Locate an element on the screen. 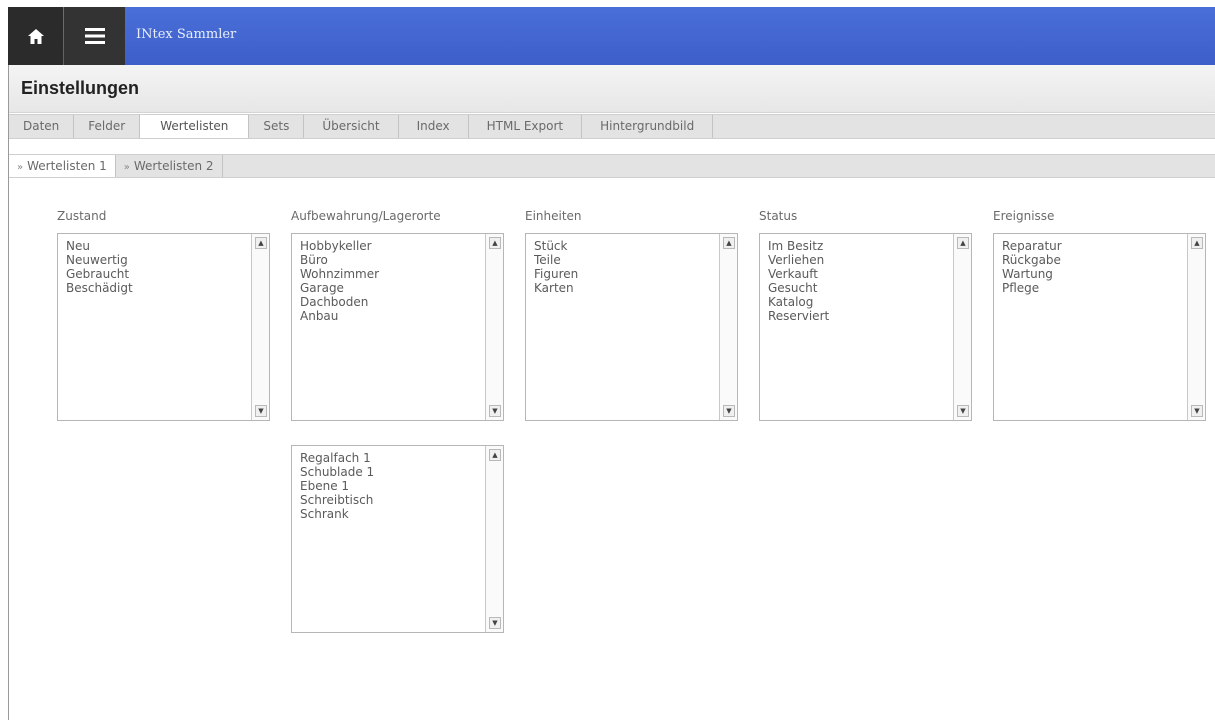  list-item: Karten is located at coordinates (623, 288).